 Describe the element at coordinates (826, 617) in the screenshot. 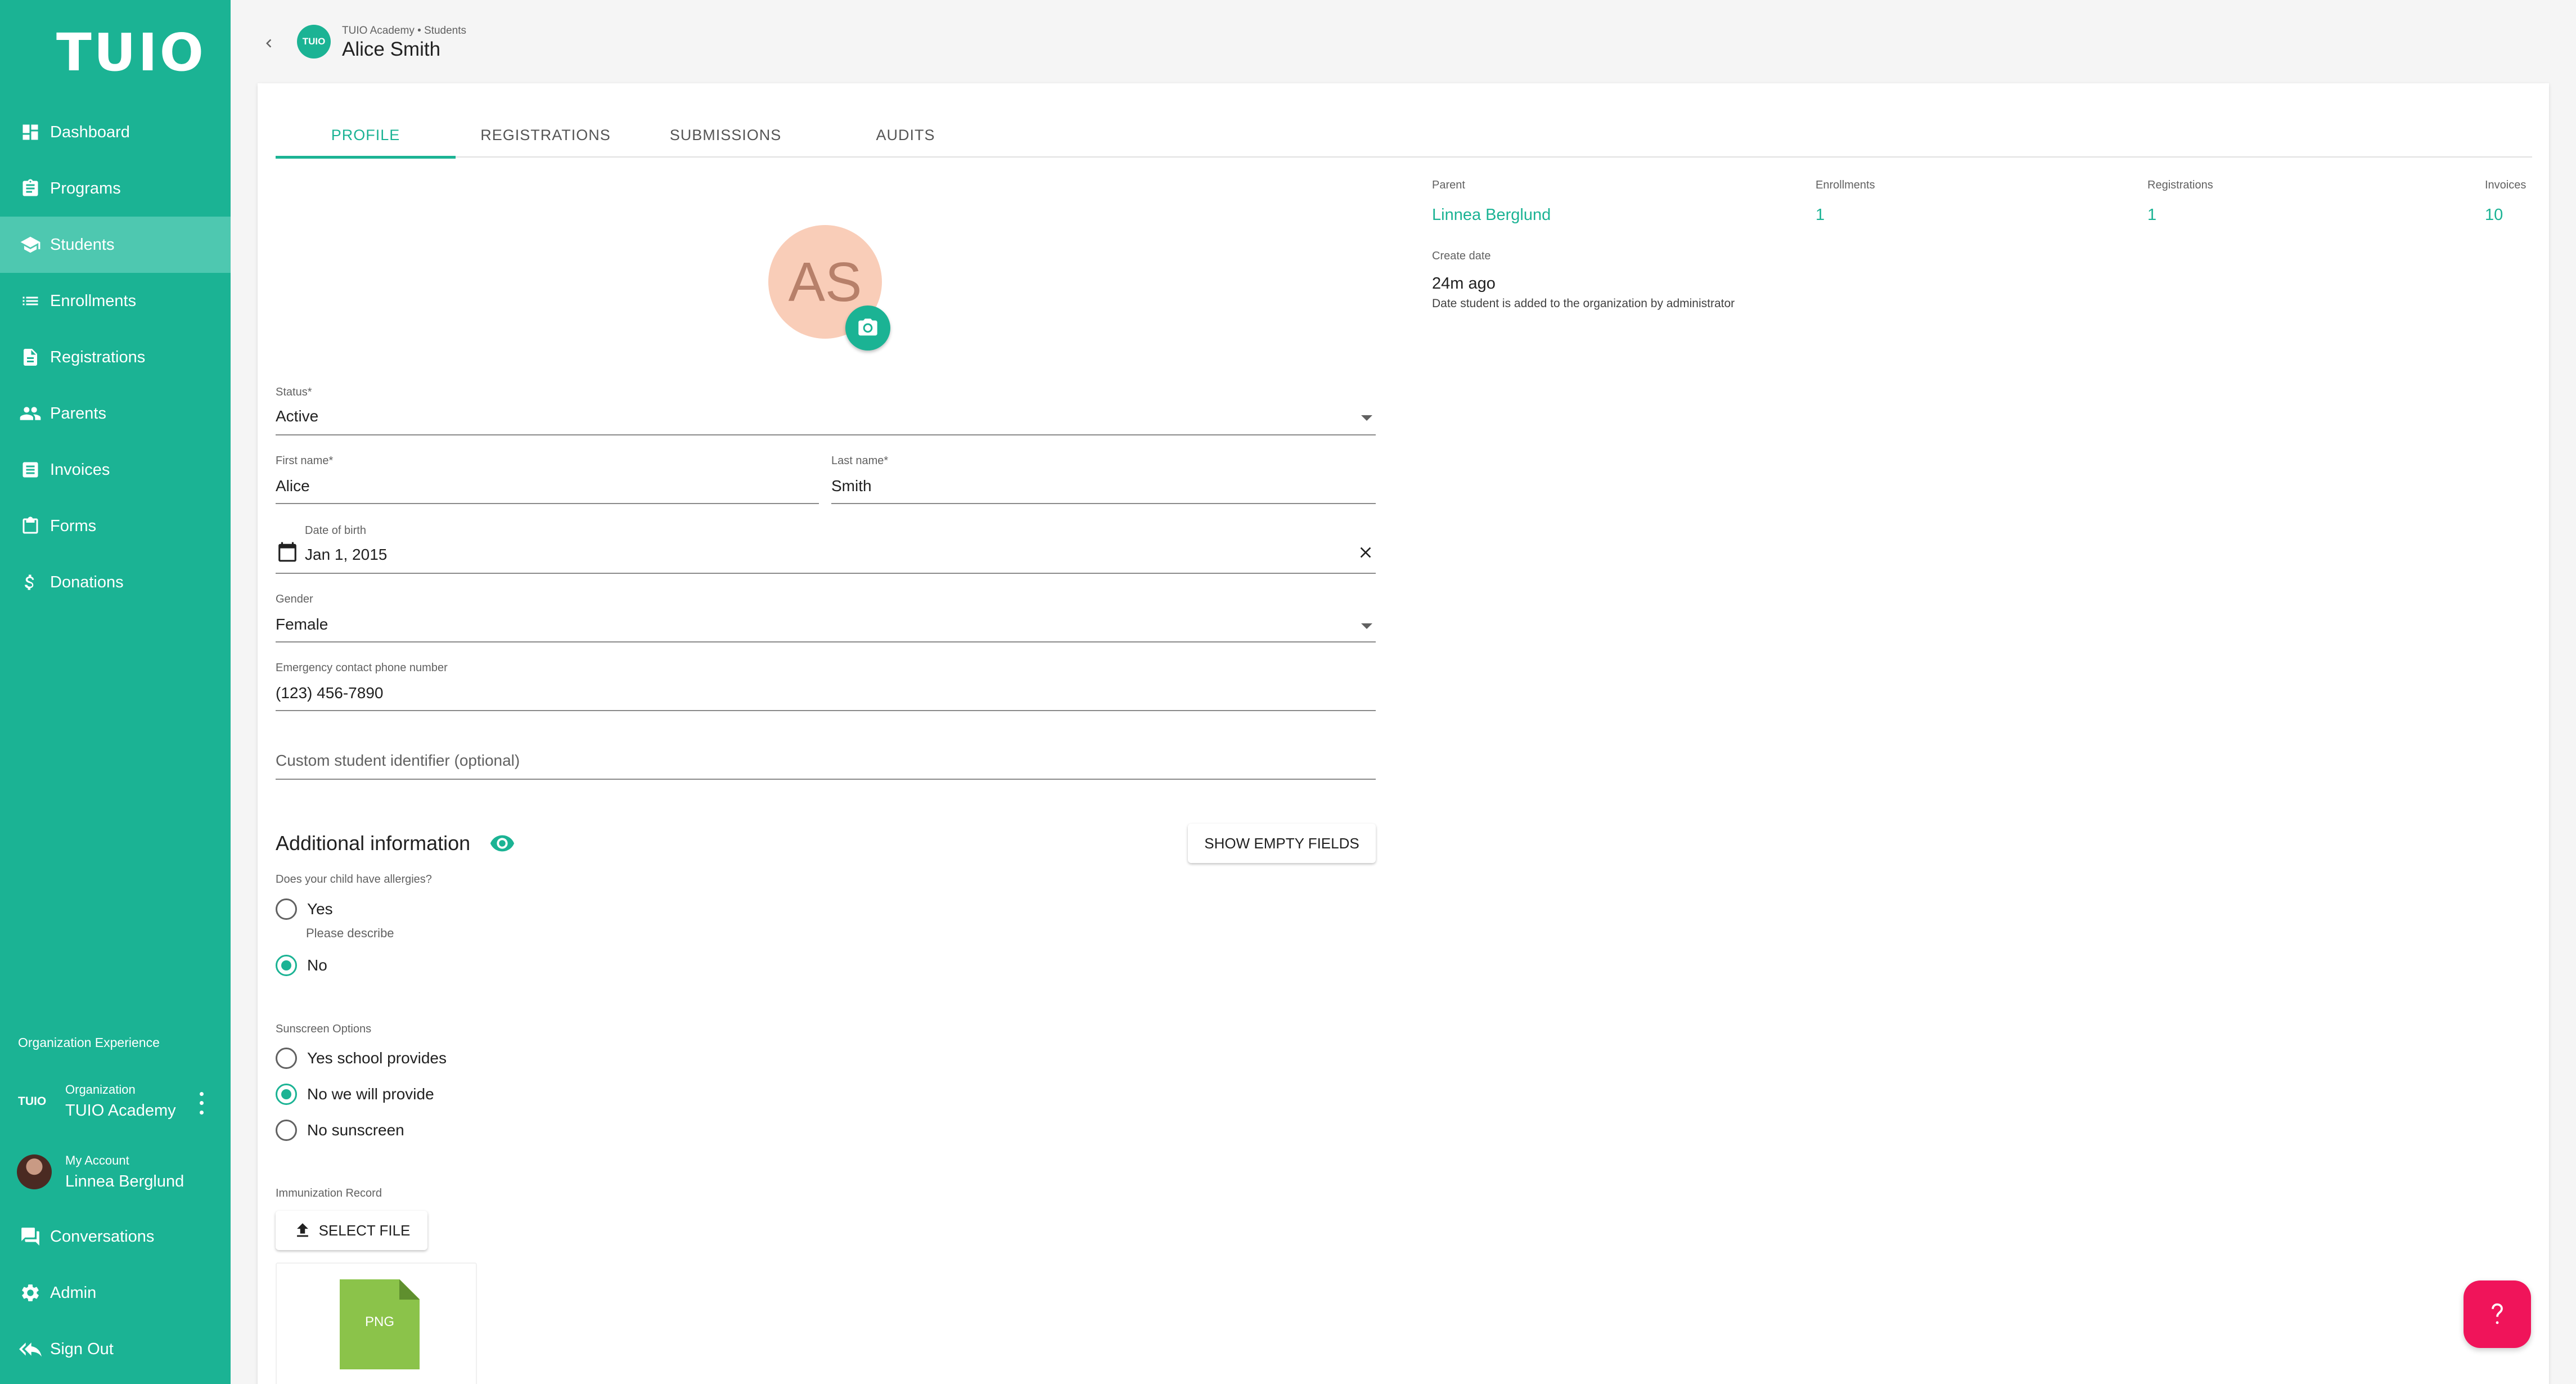

I see `gender-select: Gender Female` at that location.